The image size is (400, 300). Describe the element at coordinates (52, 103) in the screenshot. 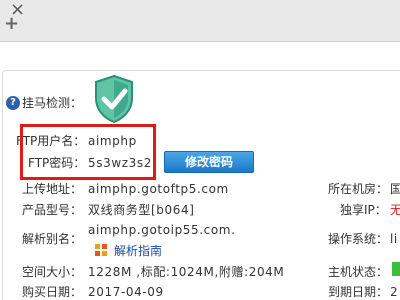

I see `trojan-check-label: 挂马检测：` at that location.